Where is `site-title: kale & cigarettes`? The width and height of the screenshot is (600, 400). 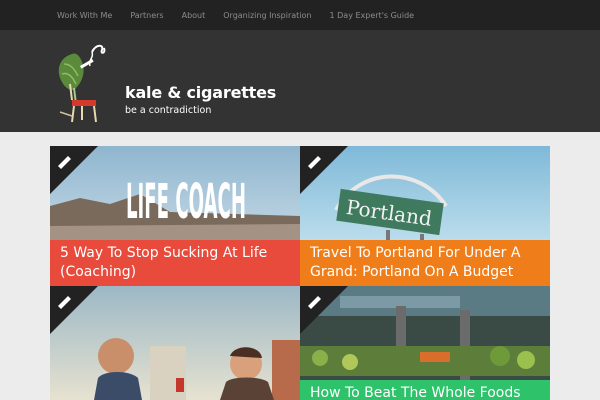 site-title: kale & cigarettes is located at coordinates (200, 92).